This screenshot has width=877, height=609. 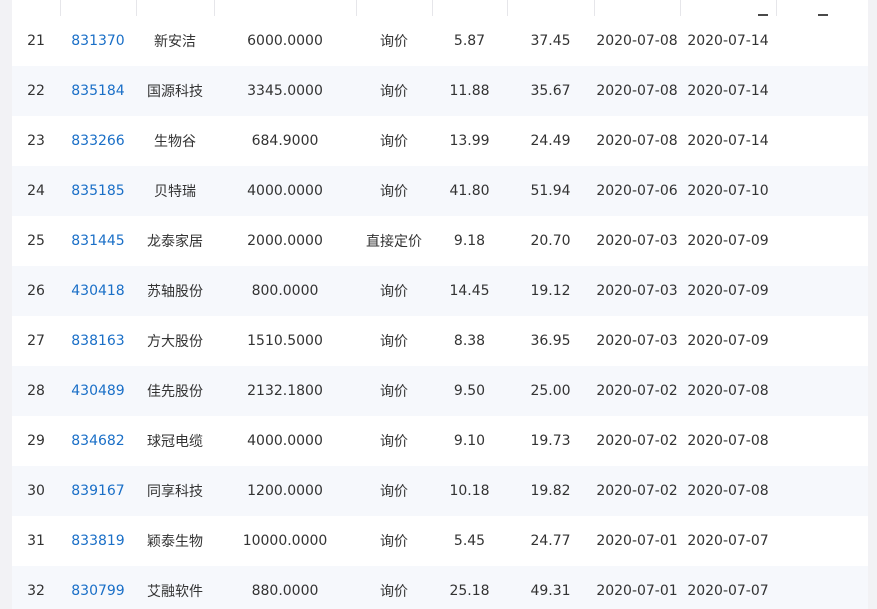 What do you see at coordinates (550, 541) in the screenshot?
I see `pe-ratio: 24.77` at bounding box center [550, 541].